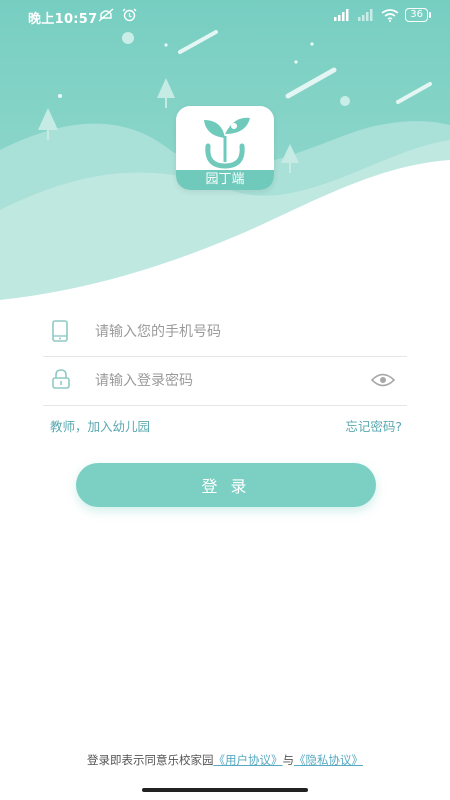  Describe the element at coordinates (418, 15) in the screenshot. I see `battery-icon: 36` at that location.